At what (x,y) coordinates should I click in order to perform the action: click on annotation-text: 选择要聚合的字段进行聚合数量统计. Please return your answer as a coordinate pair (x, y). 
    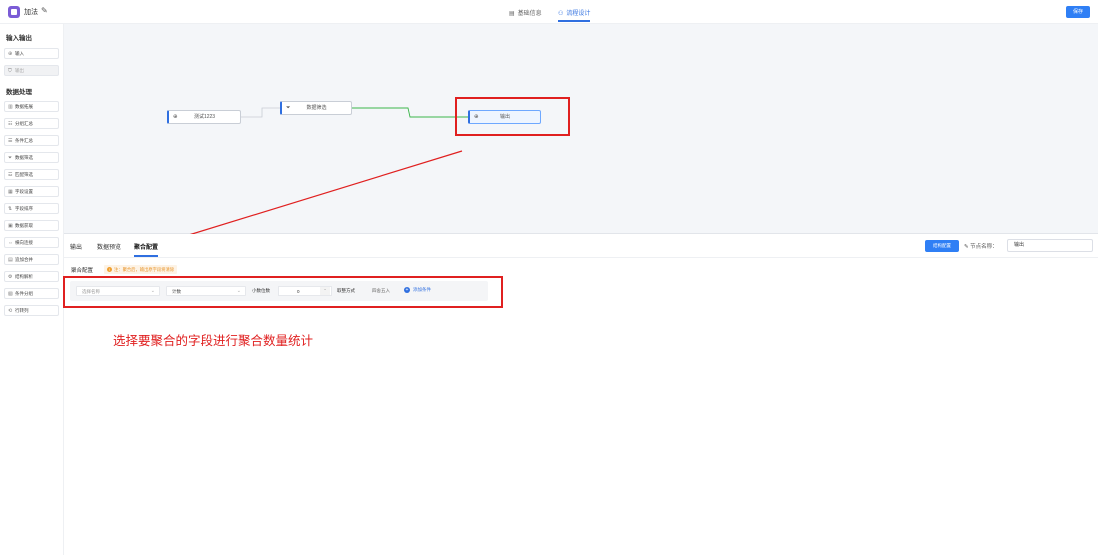
    Looking at the image, I should click on (213, 341).